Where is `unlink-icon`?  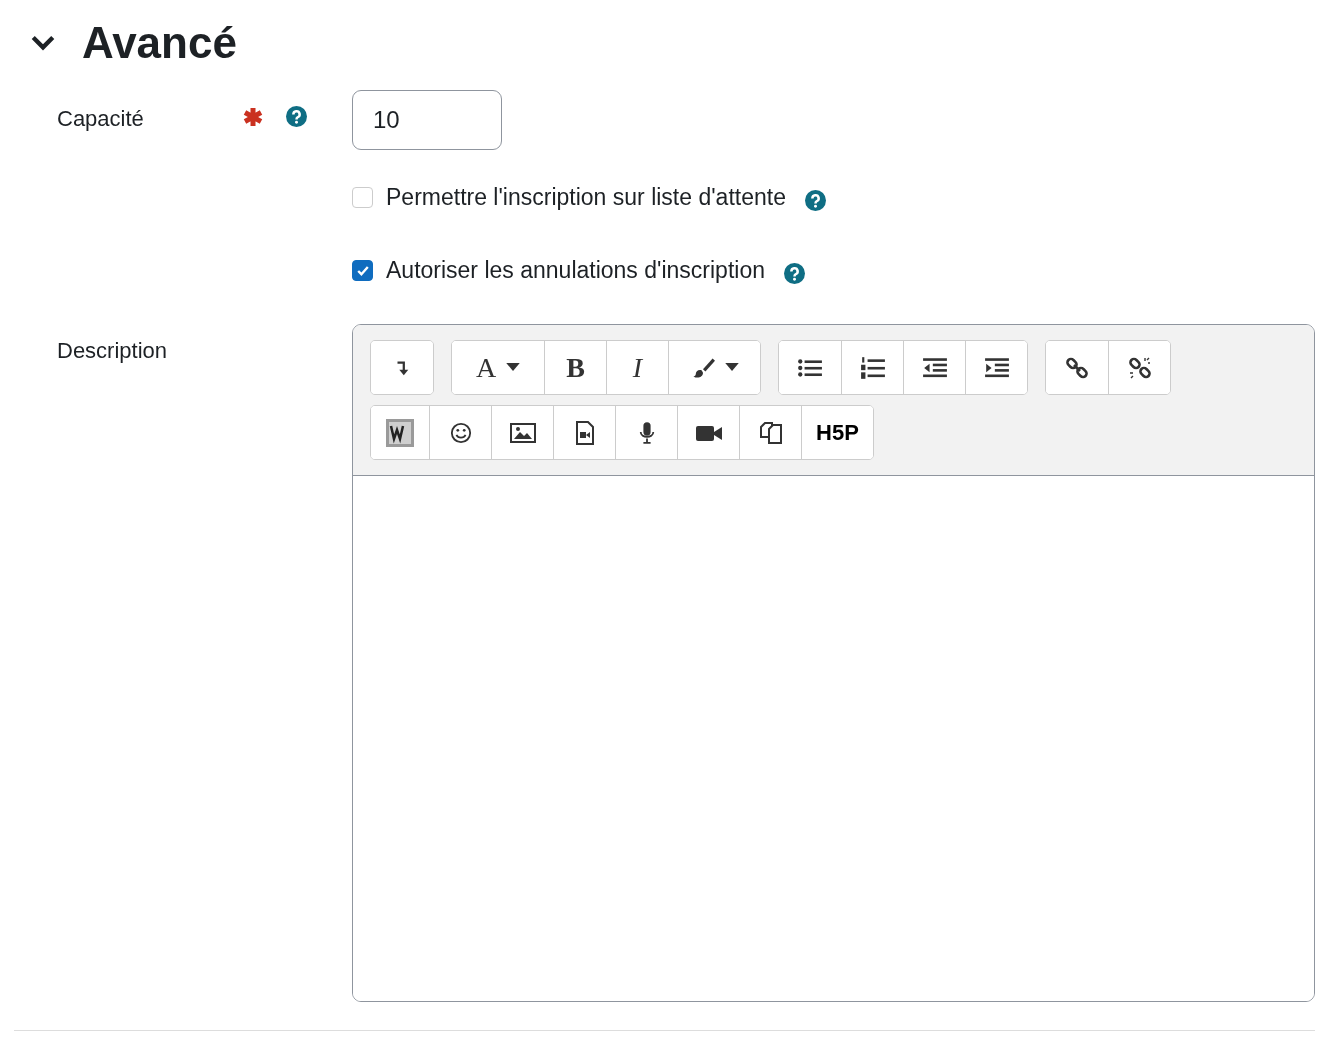
unlink-icon is located at coordinates (1139, 367).